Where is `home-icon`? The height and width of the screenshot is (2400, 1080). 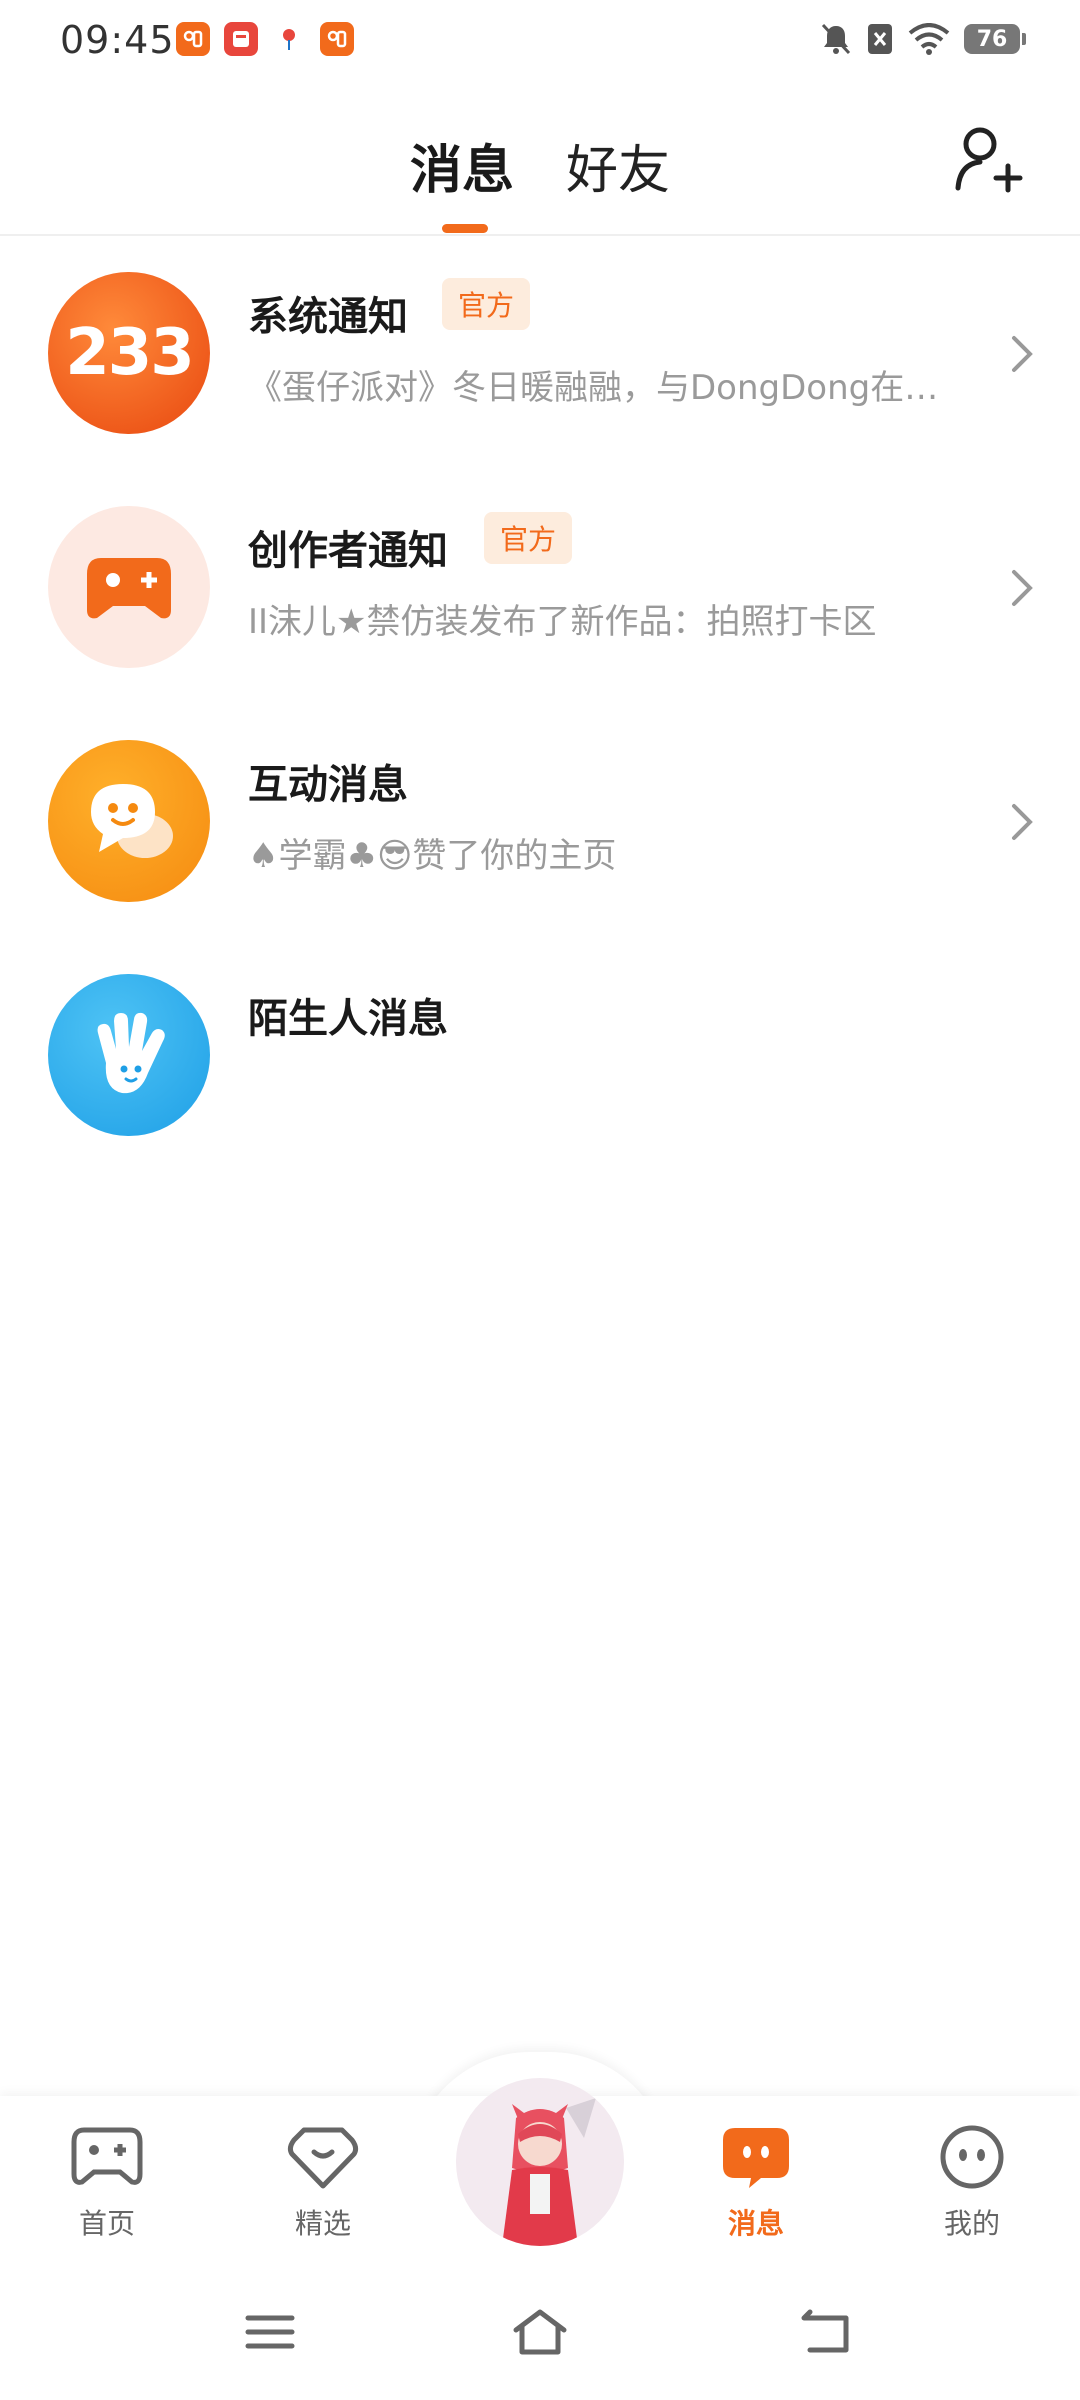 home-icon is located at coordinates (540, 2332).